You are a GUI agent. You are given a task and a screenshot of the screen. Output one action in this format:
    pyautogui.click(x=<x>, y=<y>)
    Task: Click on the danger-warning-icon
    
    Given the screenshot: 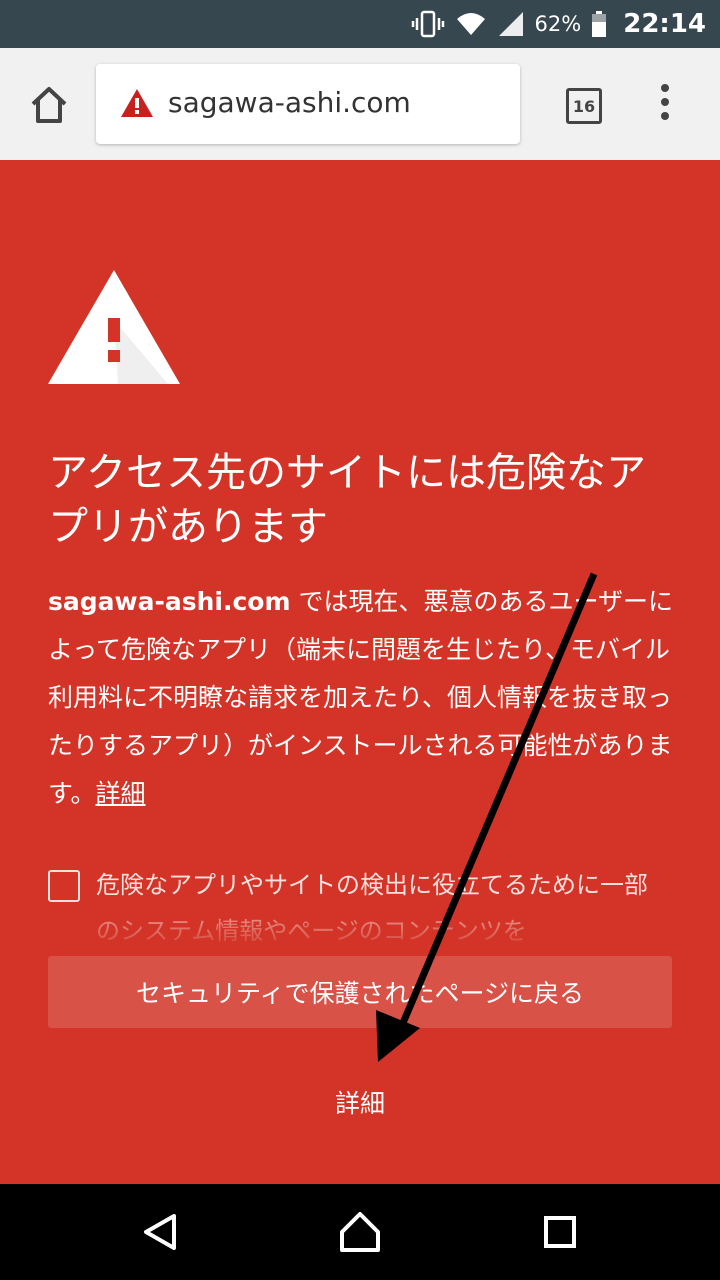 What is the action you would take?
    pyautogui.click(x=114, y=327)
    